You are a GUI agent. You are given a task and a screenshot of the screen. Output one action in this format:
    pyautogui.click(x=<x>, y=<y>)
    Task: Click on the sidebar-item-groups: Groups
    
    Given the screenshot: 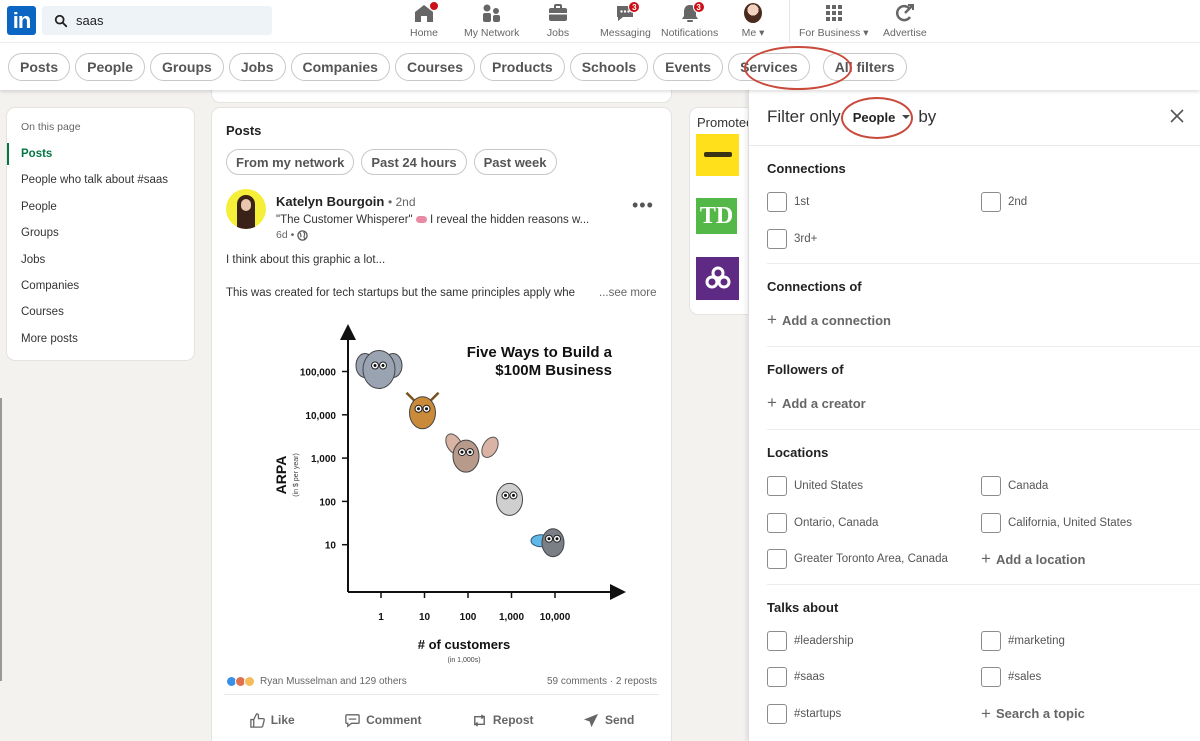 What is the action you would take?
    pyautogui.click(x=100, y=233)
    